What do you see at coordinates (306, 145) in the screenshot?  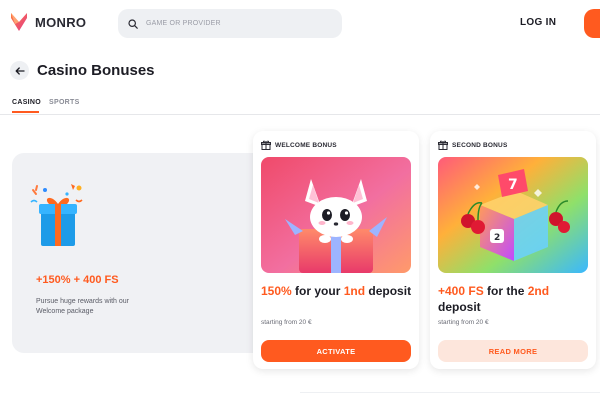 I see `card-label: WELCOME BONUS` at bounding box center [306, 145].